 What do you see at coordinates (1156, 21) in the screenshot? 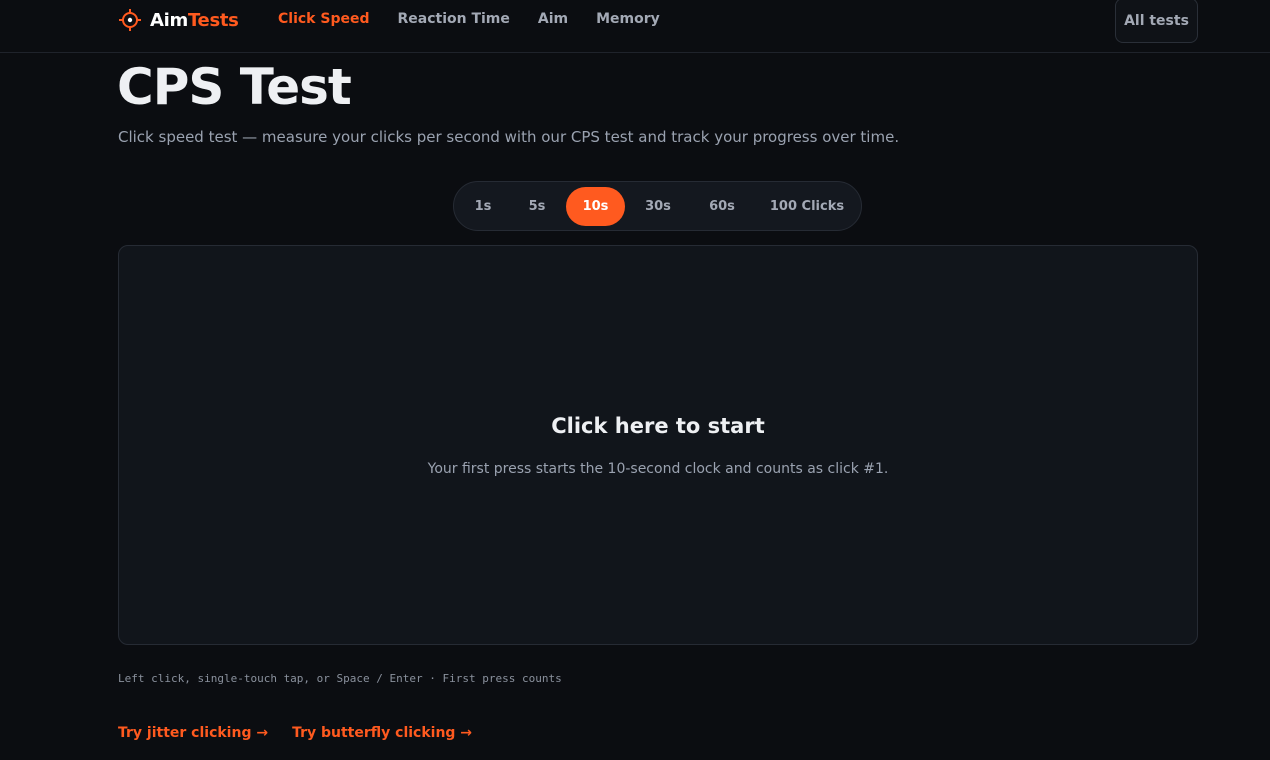
I see `all-tests-button: All tests` at bounding box center [1156, 21].